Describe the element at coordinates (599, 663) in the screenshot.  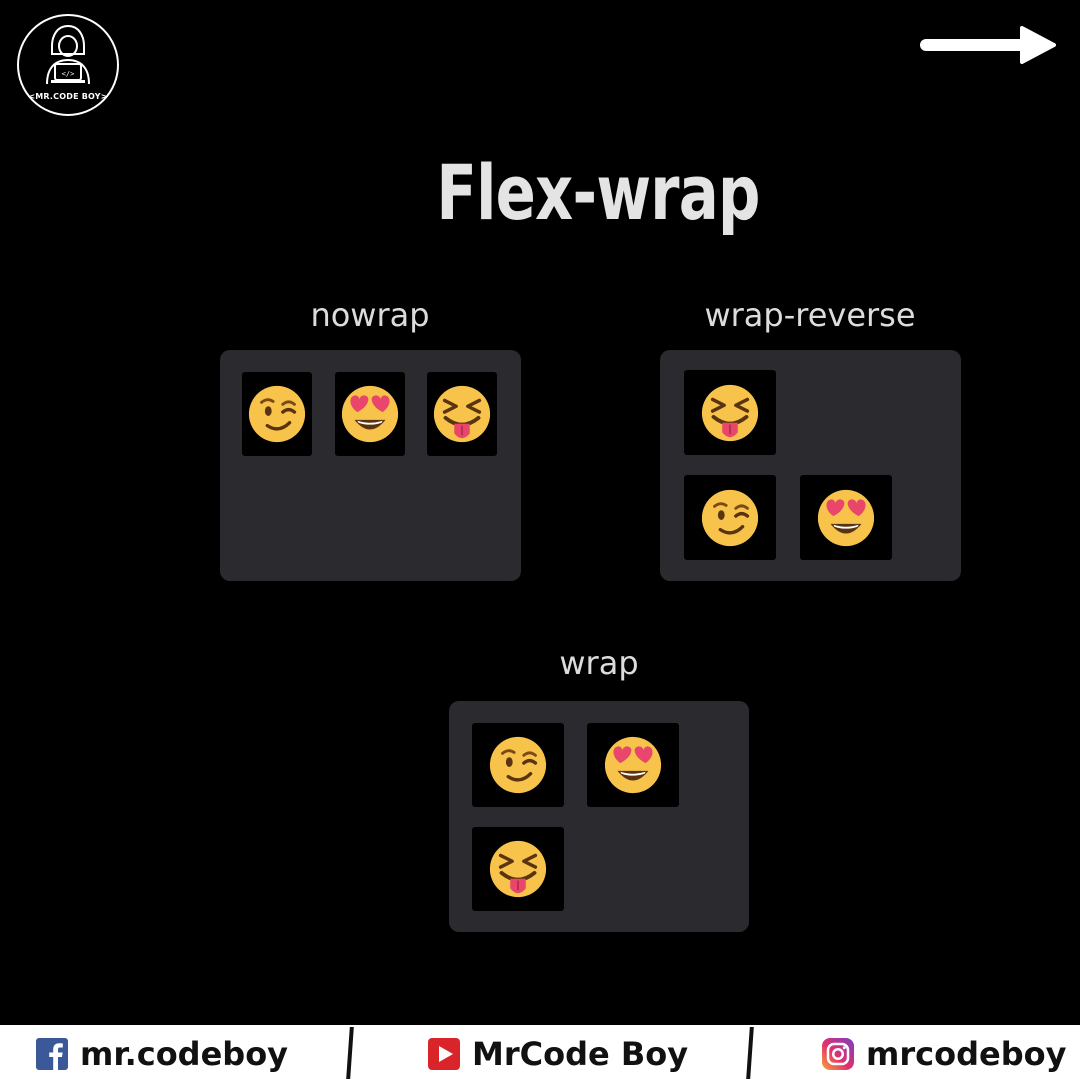
I see `wrap-label: wrap` at that location.